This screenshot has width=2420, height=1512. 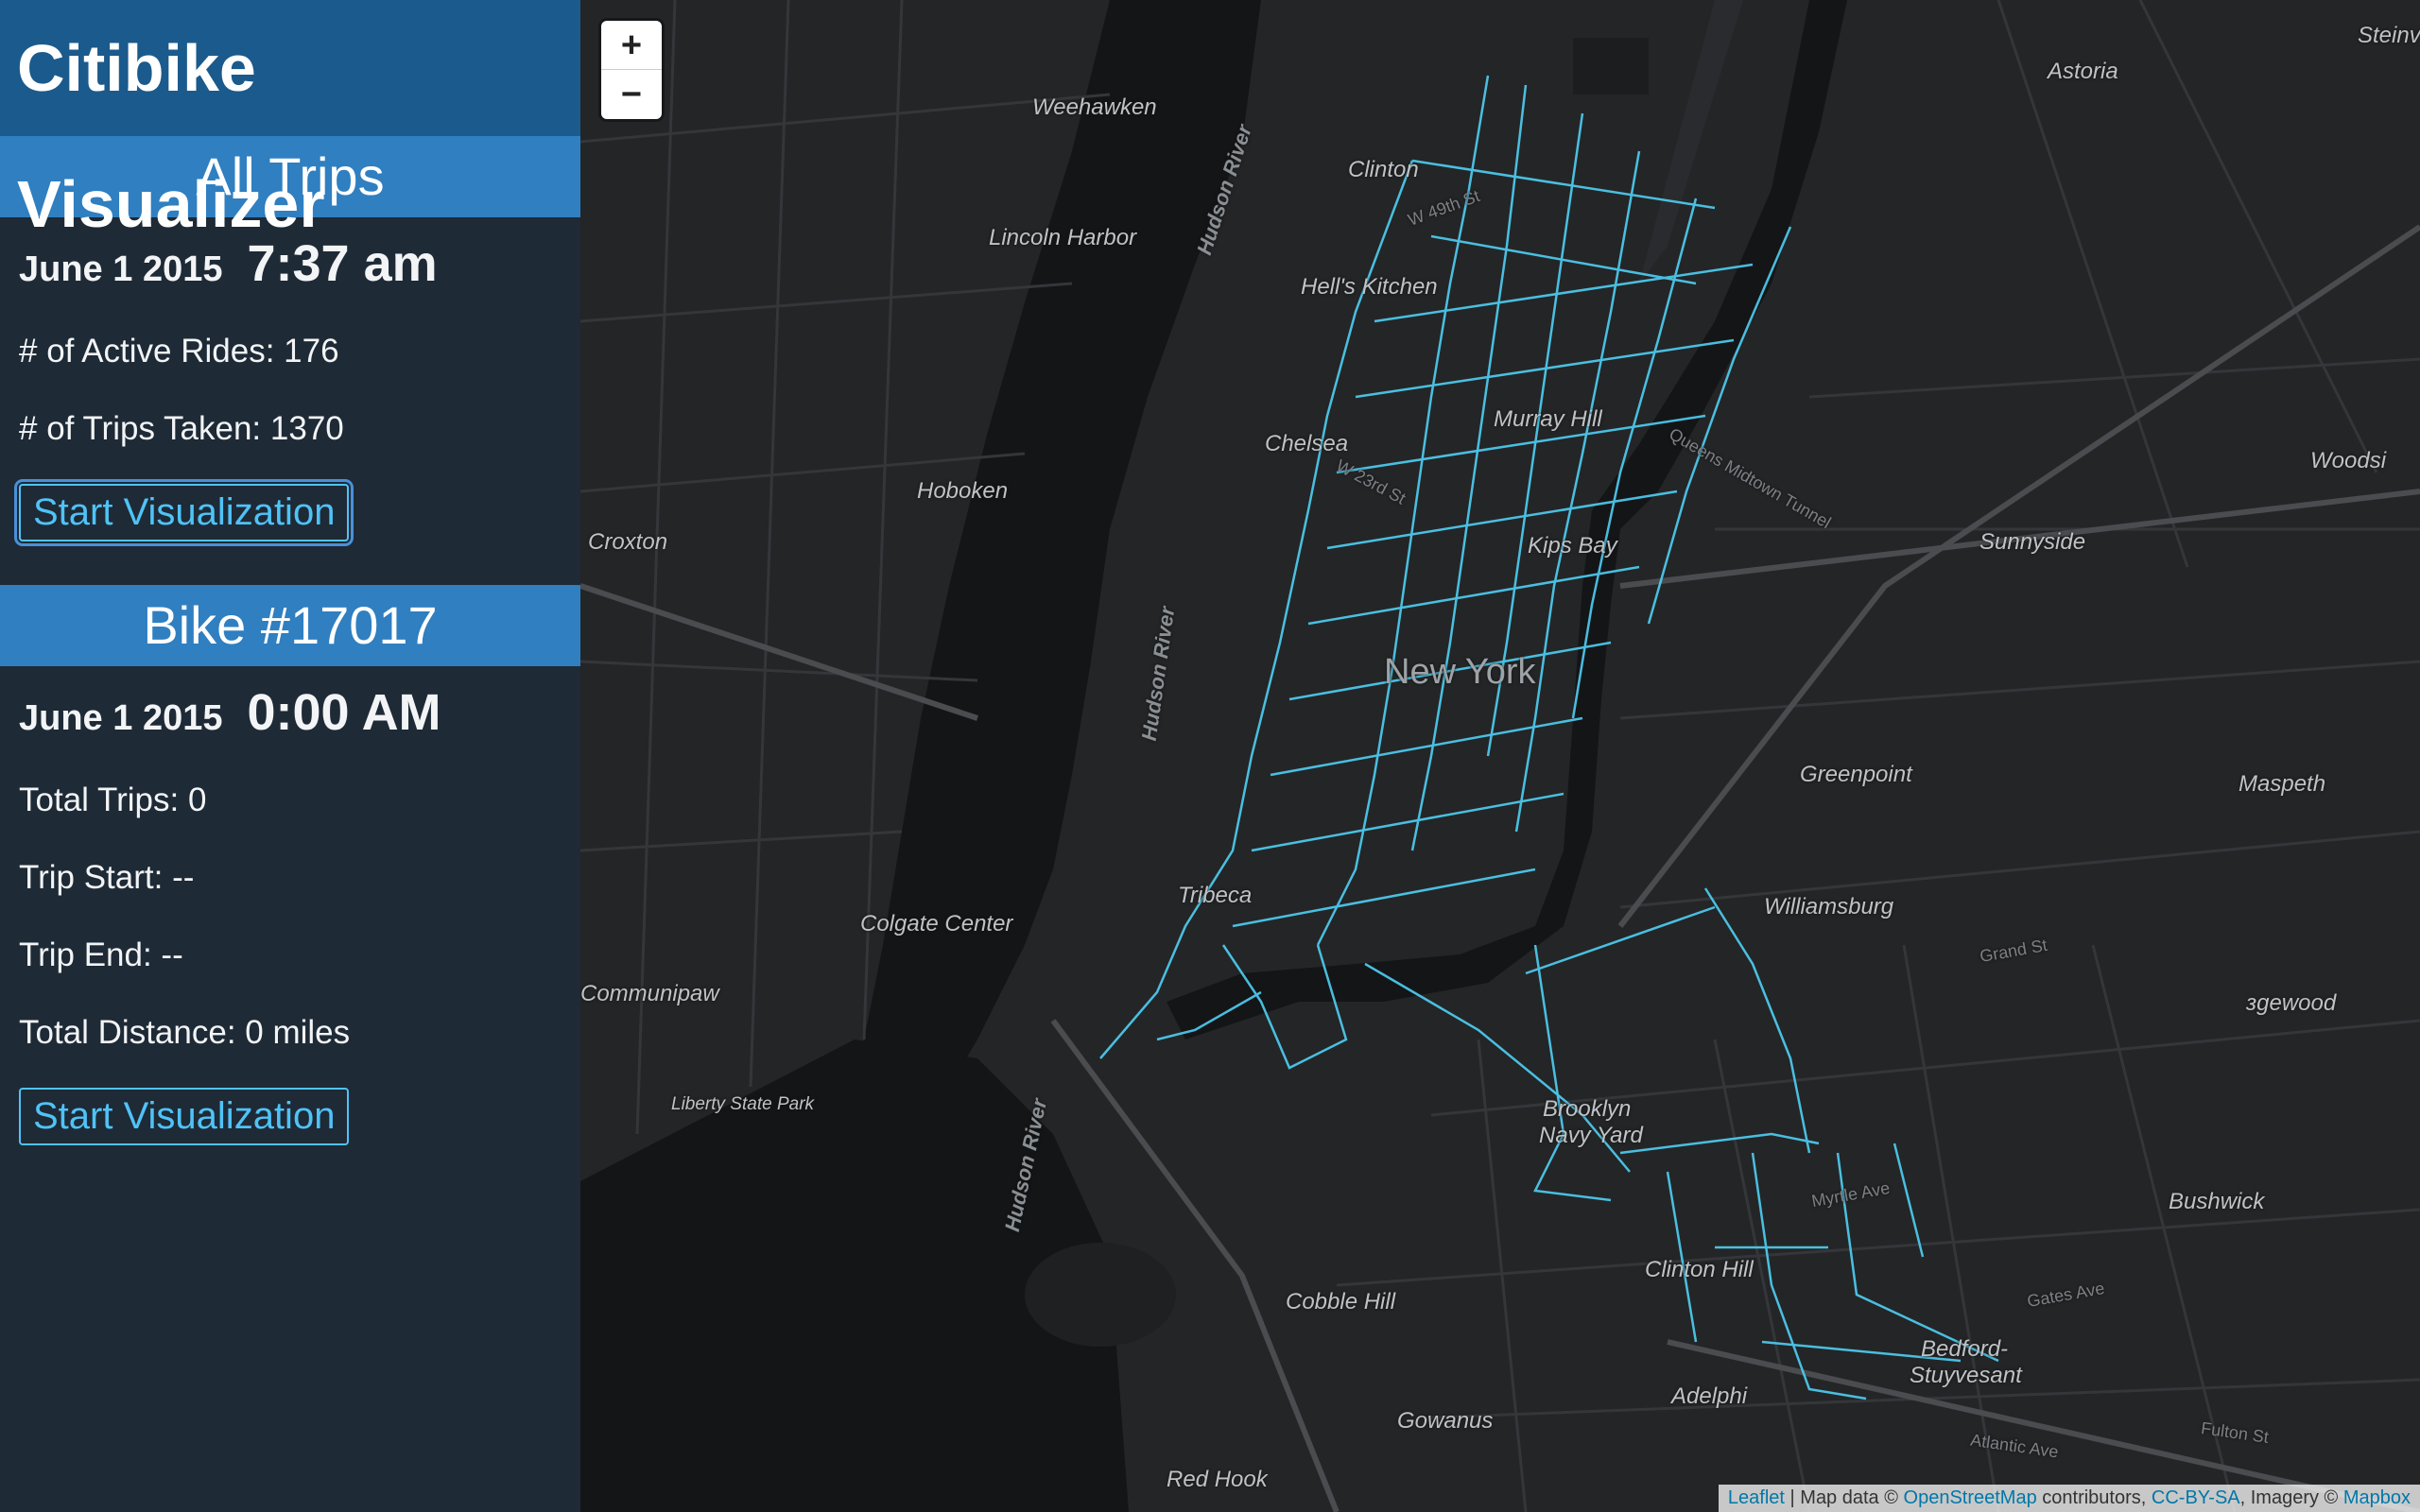 What do you see at coordinates (2083, 71) in the screenshot?
I see `map-label-astoria: Astoria` at bounding box center [2083, 71].